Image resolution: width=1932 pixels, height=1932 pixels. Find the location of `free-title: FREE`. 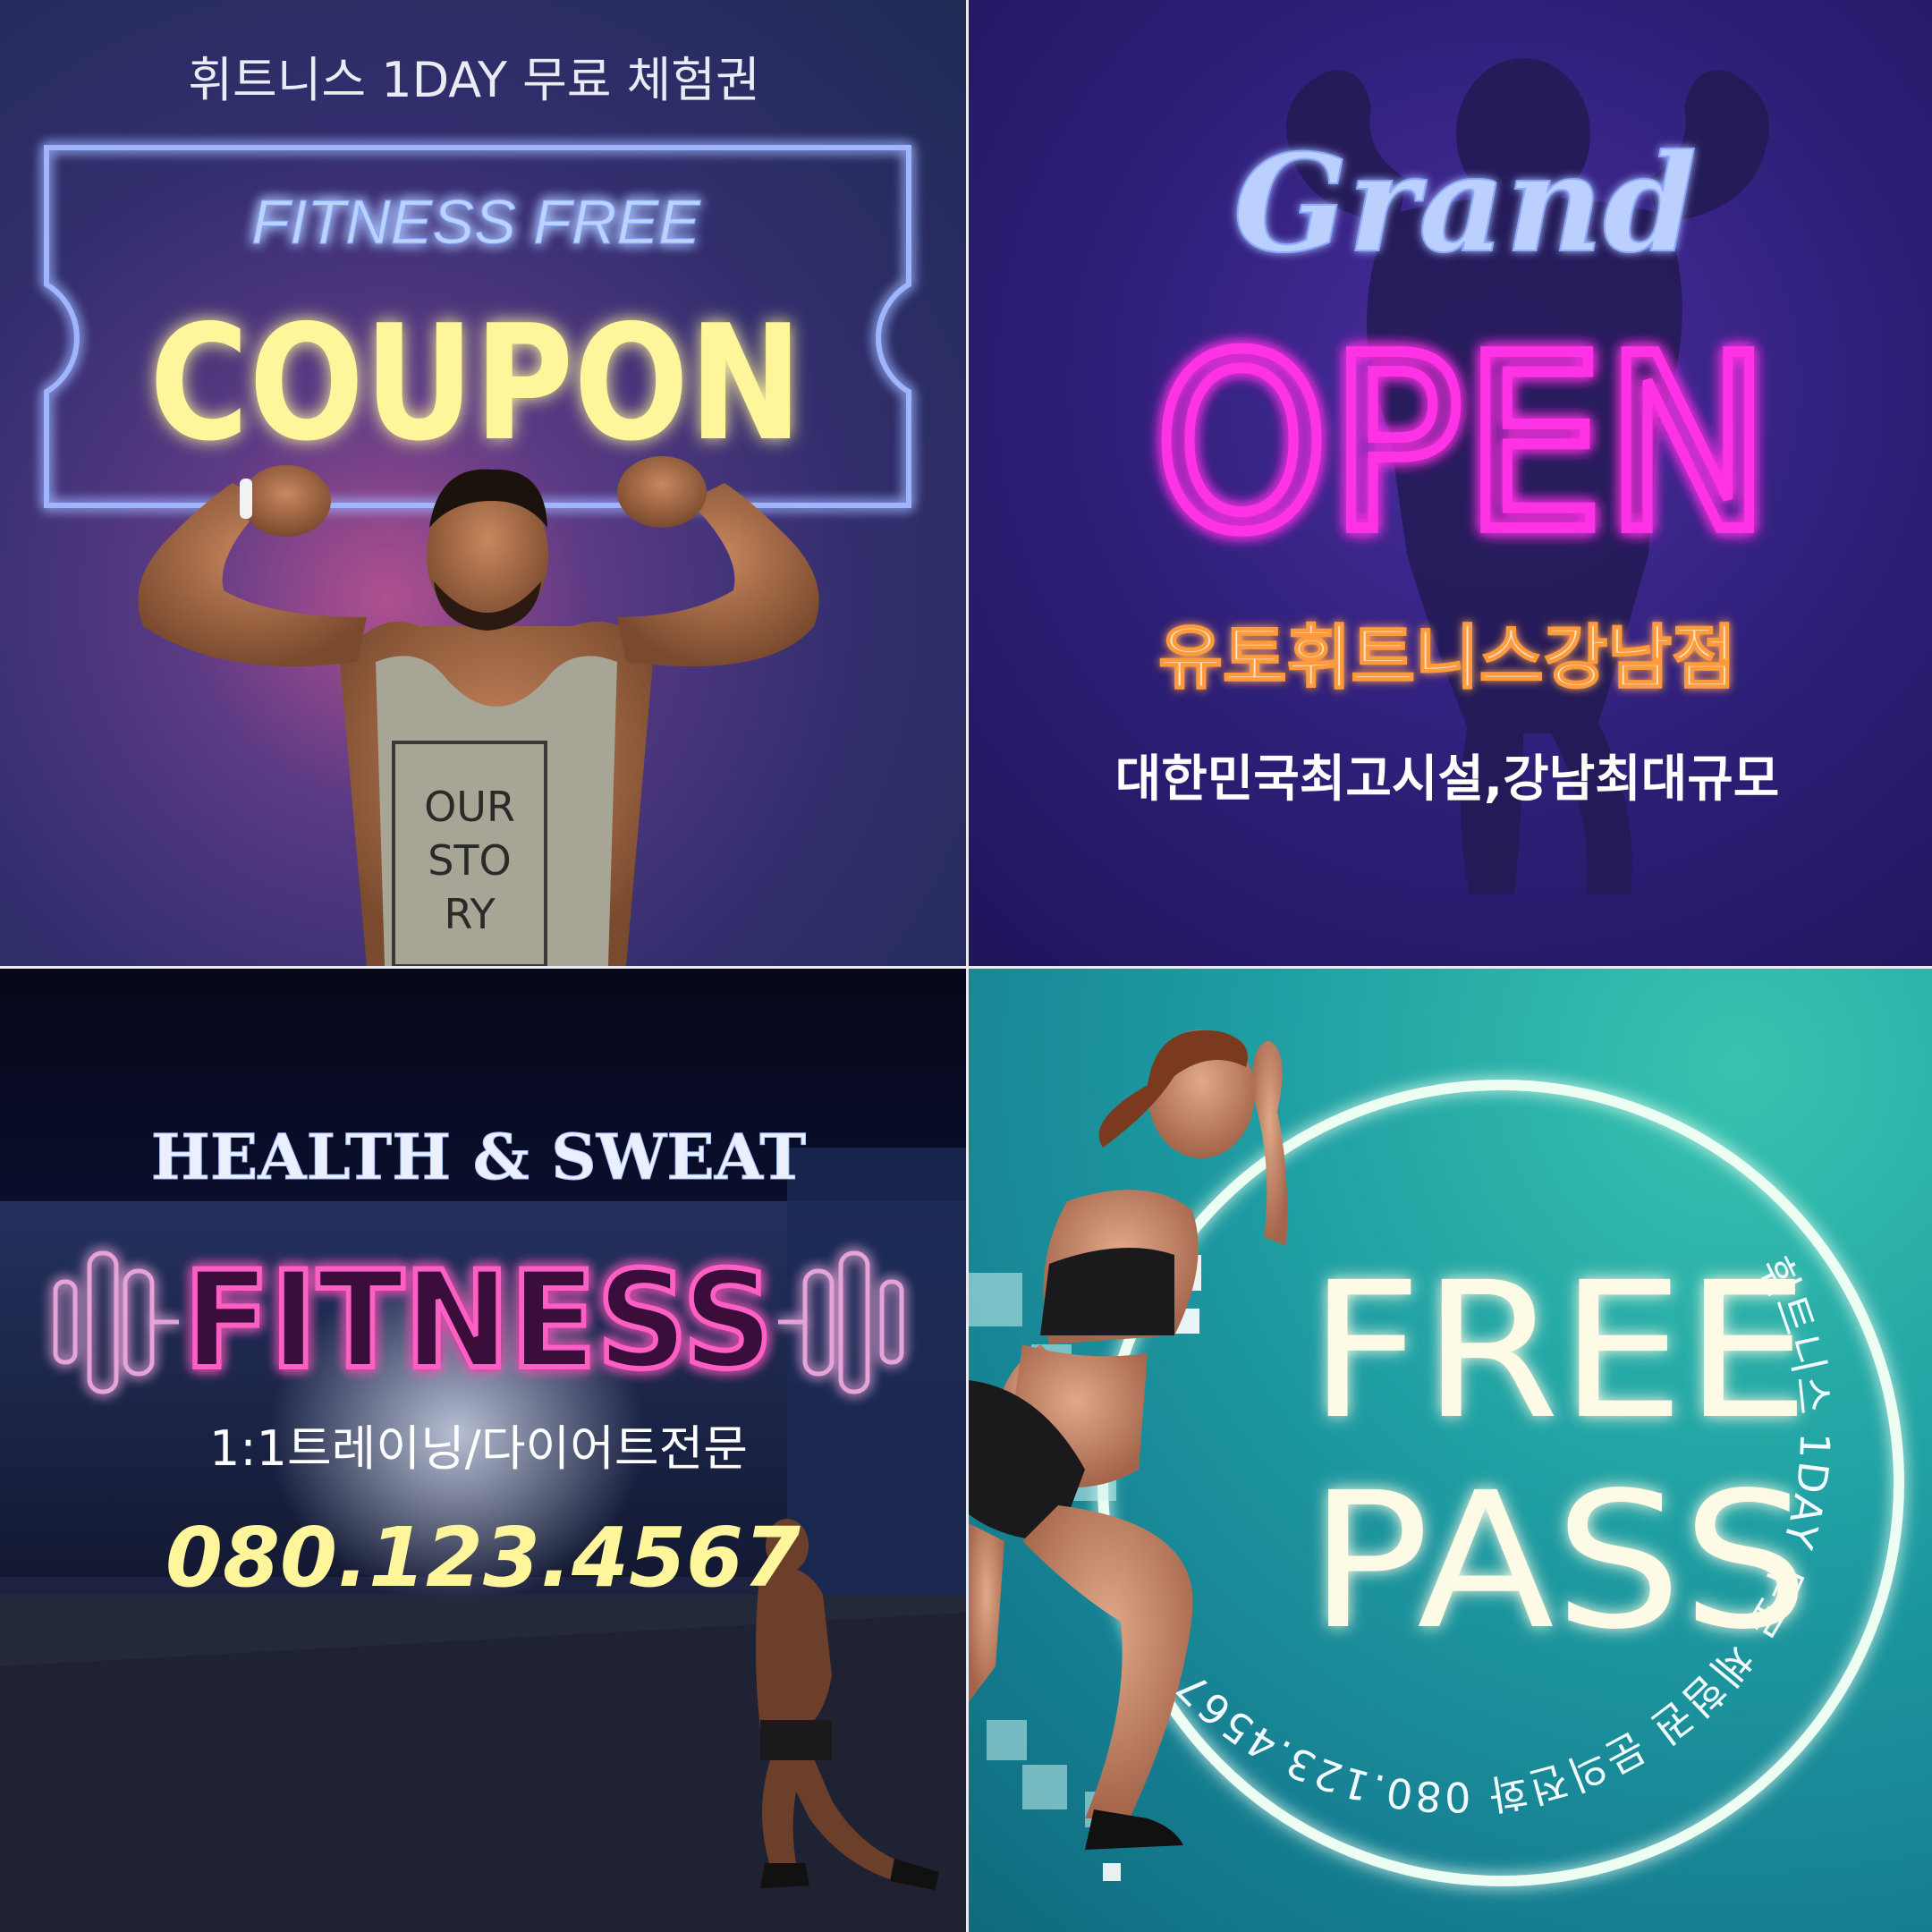

free-title: FREE is located at coordinates (1559, 1351).